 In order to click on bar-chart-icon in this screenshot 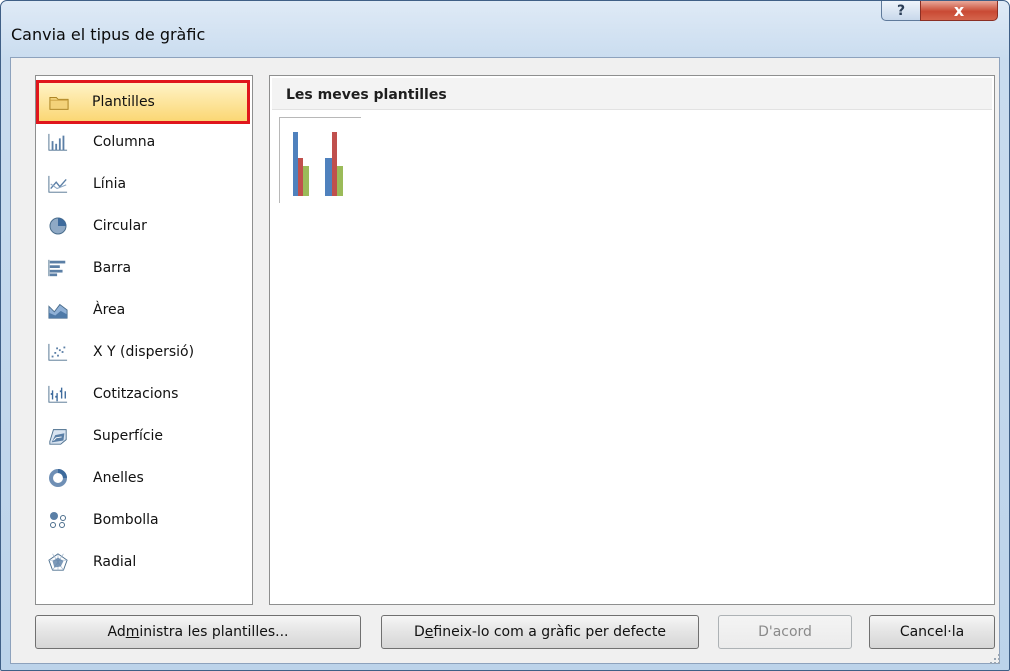, I will do `click(58, 268)`.